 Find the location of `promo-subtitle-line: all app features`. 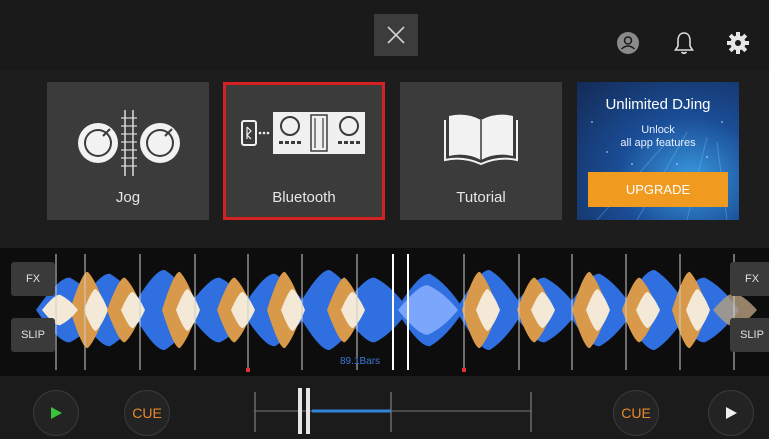

promo-subtitle-line: all app features is located at coordinates (658, 143).